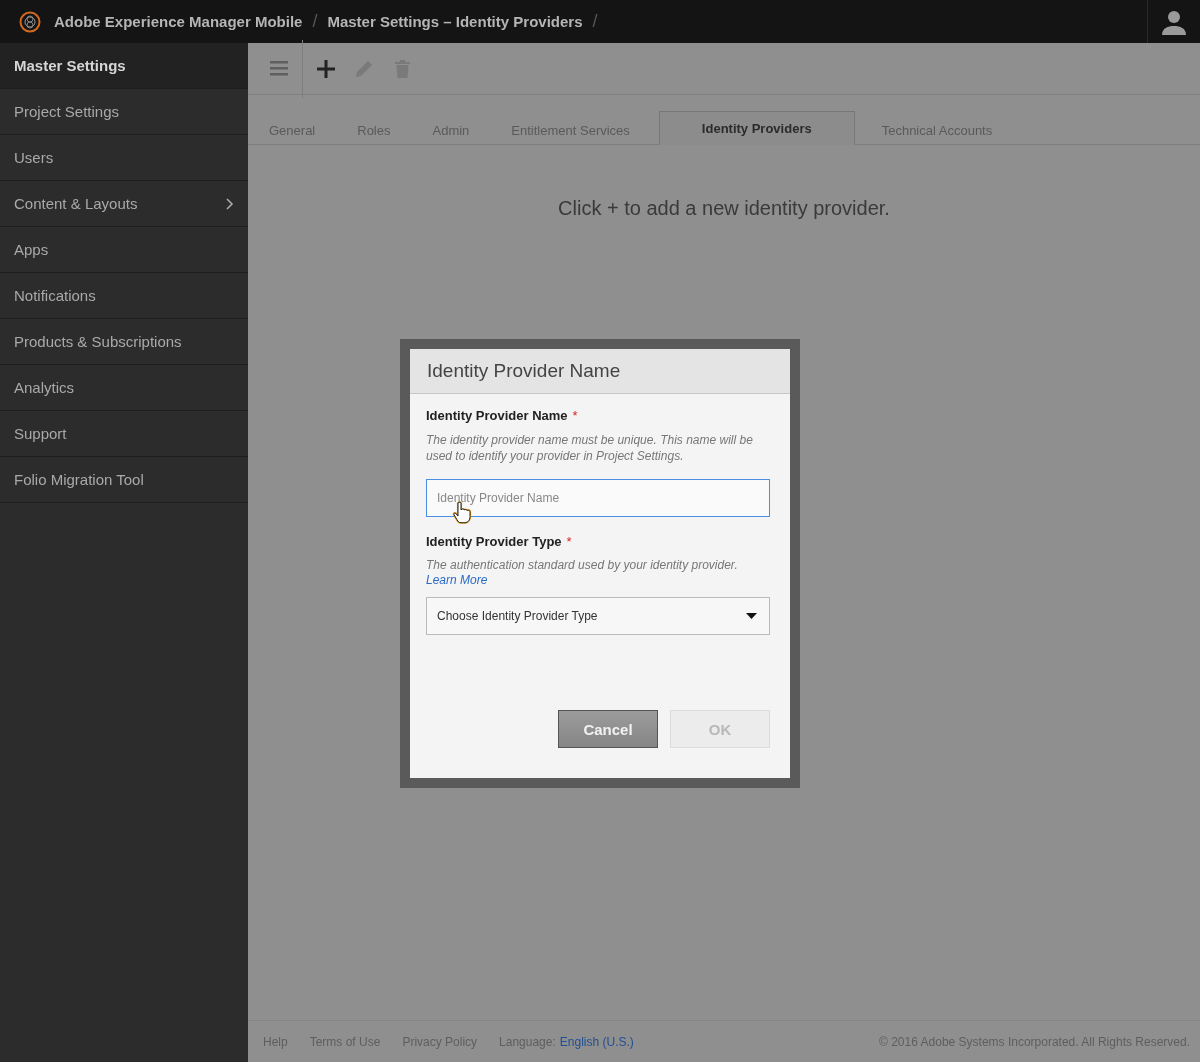 The image size is (1200, 1062). Describe the element at coordinates (497, 415) in the screenshot. I see `field-label: Identity Provider Name` at that location.